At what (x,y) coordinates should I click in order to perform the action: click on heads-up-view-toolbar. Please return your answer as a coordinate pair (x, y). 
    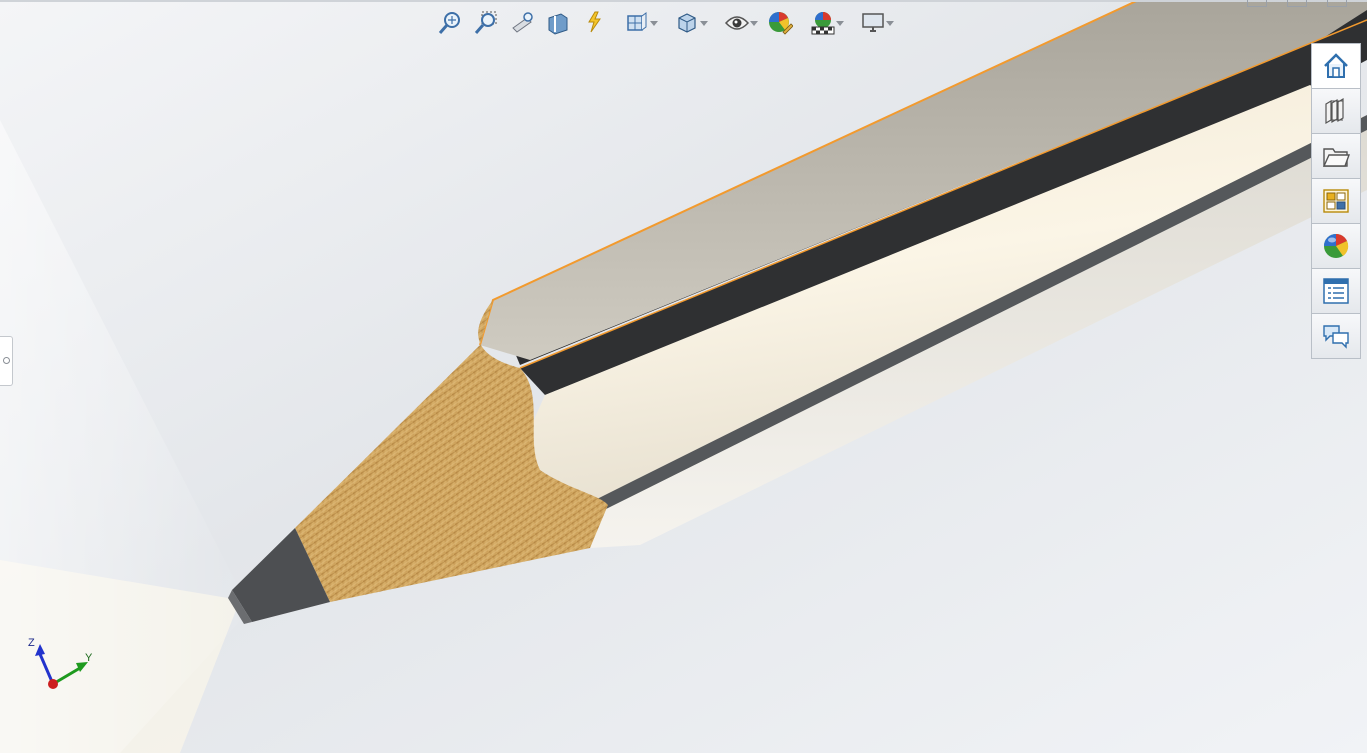
    Looking at the image, I should click on (665, 23).